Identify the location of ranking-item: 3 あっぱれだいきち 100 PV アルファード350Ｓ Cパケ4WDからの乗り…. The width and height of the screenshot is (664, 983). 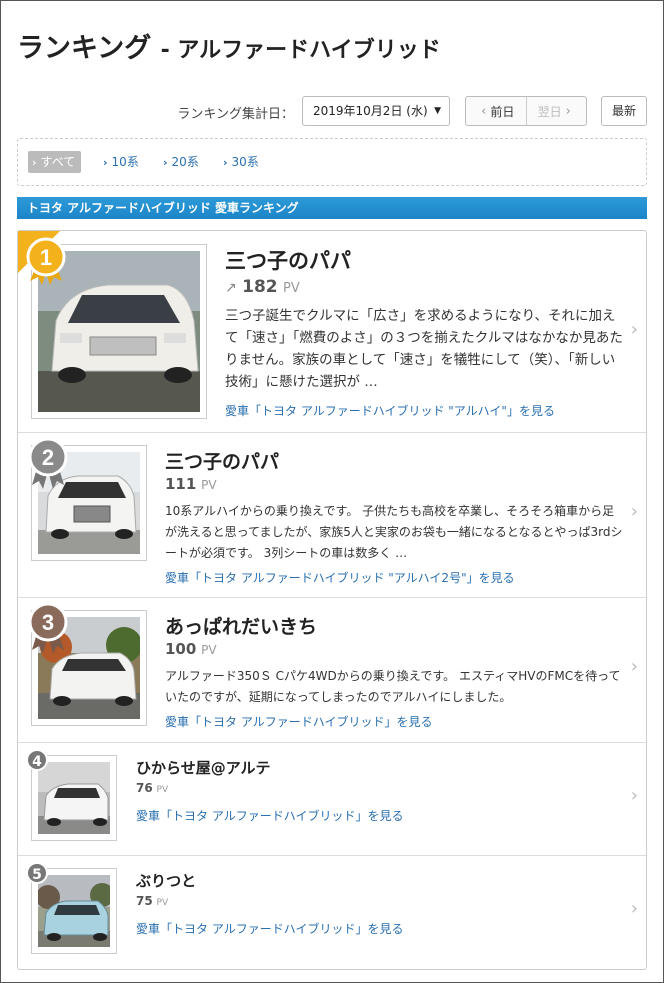
(332, 669).